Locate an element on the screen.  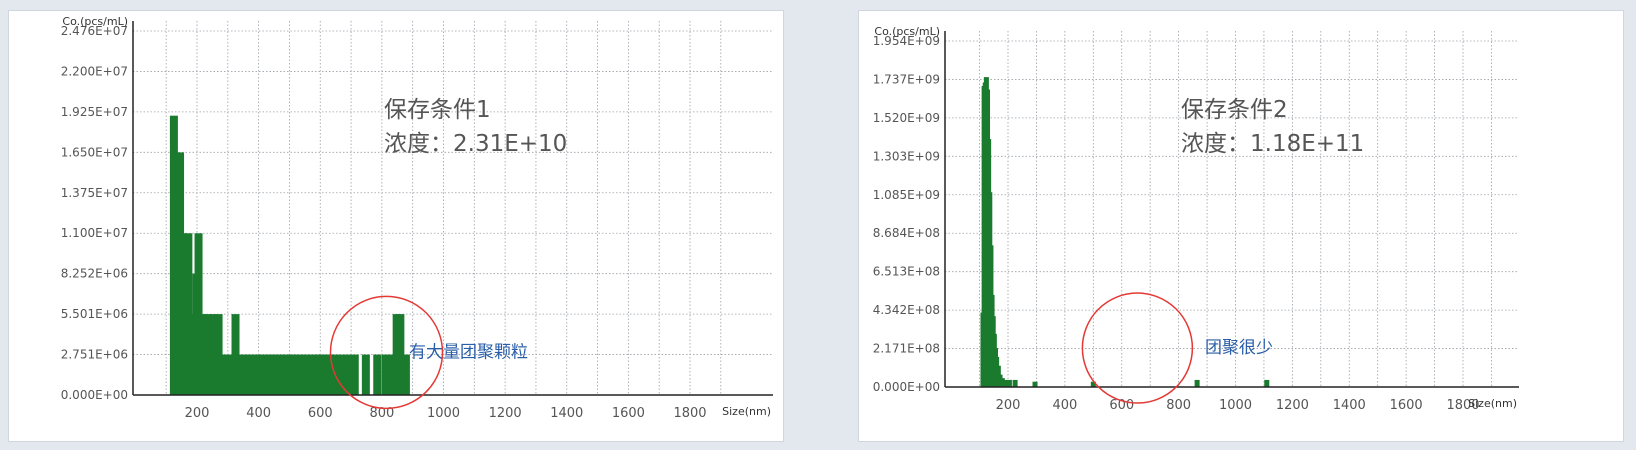
y-tick-label: 1.520E+09 is located at coordinates (906, 118).